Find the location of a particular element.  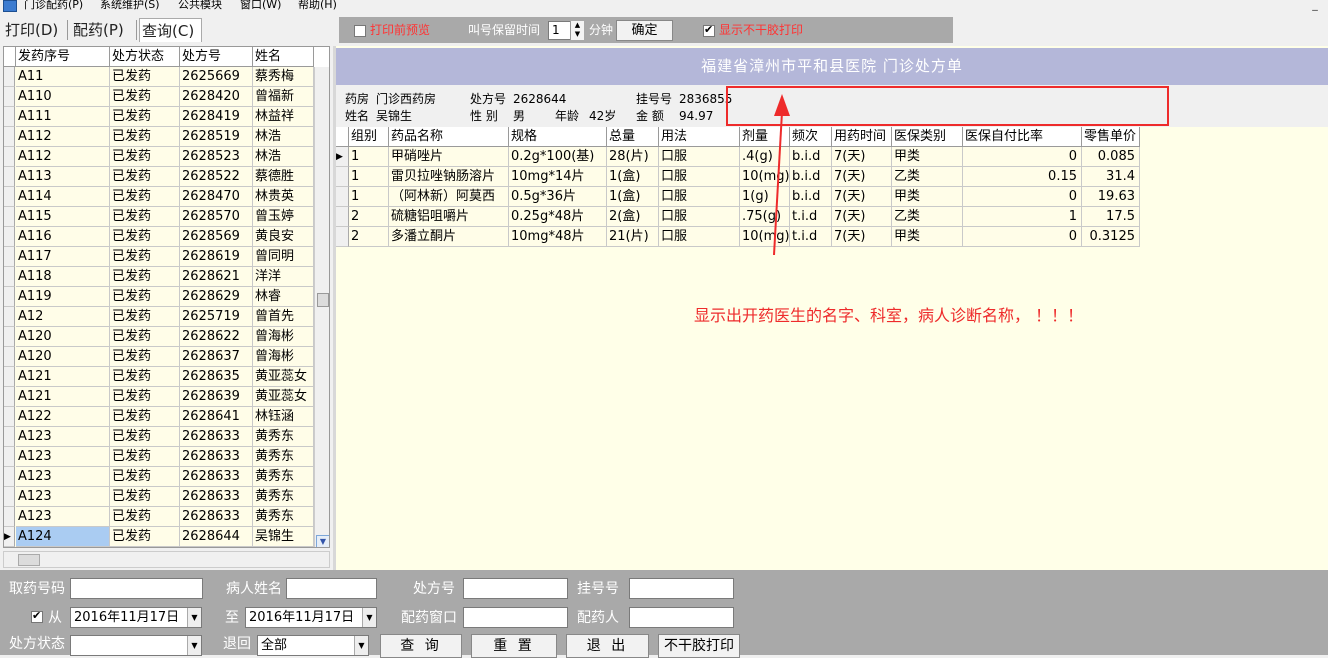

rx-col-header: 药品名称 is located at coordinates (449, 137).